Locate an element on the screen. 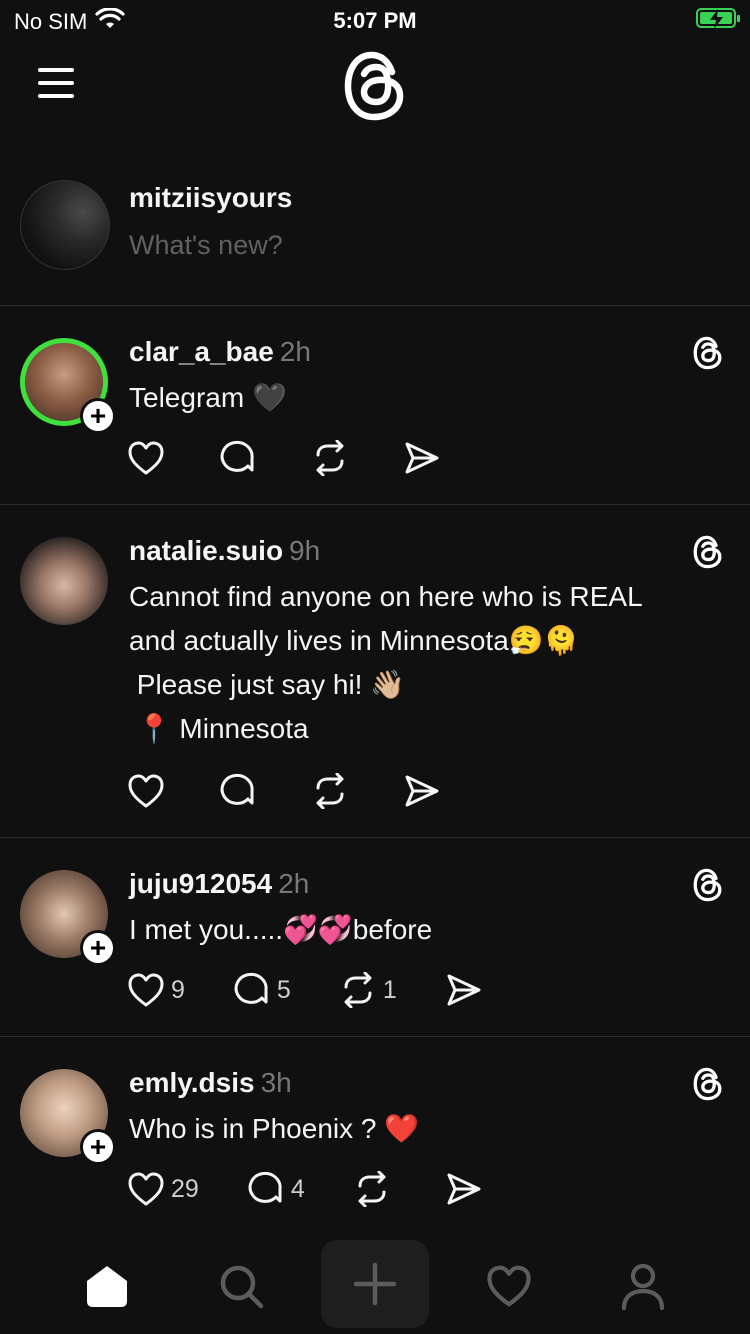 The height and width of the screenshot is (1334, 750). reply-button: 5 is located at coordinates (262, 990).